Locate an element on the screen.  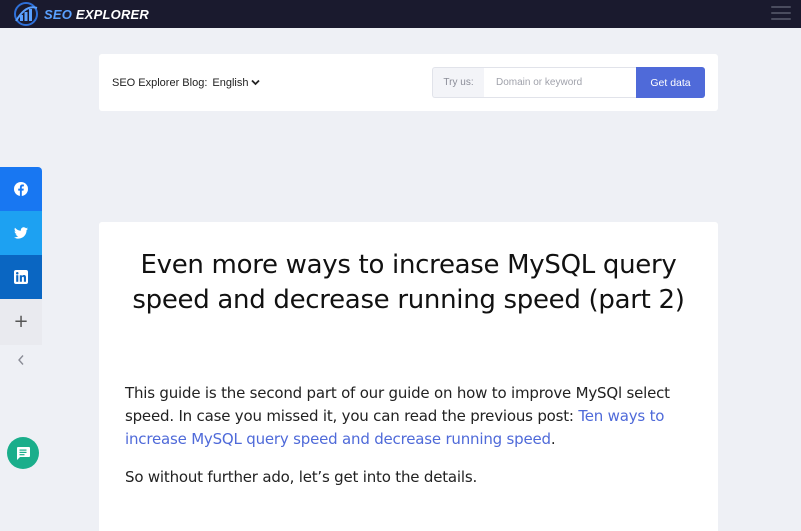
get-data-button: Get data is located at coordinates (670, 82).